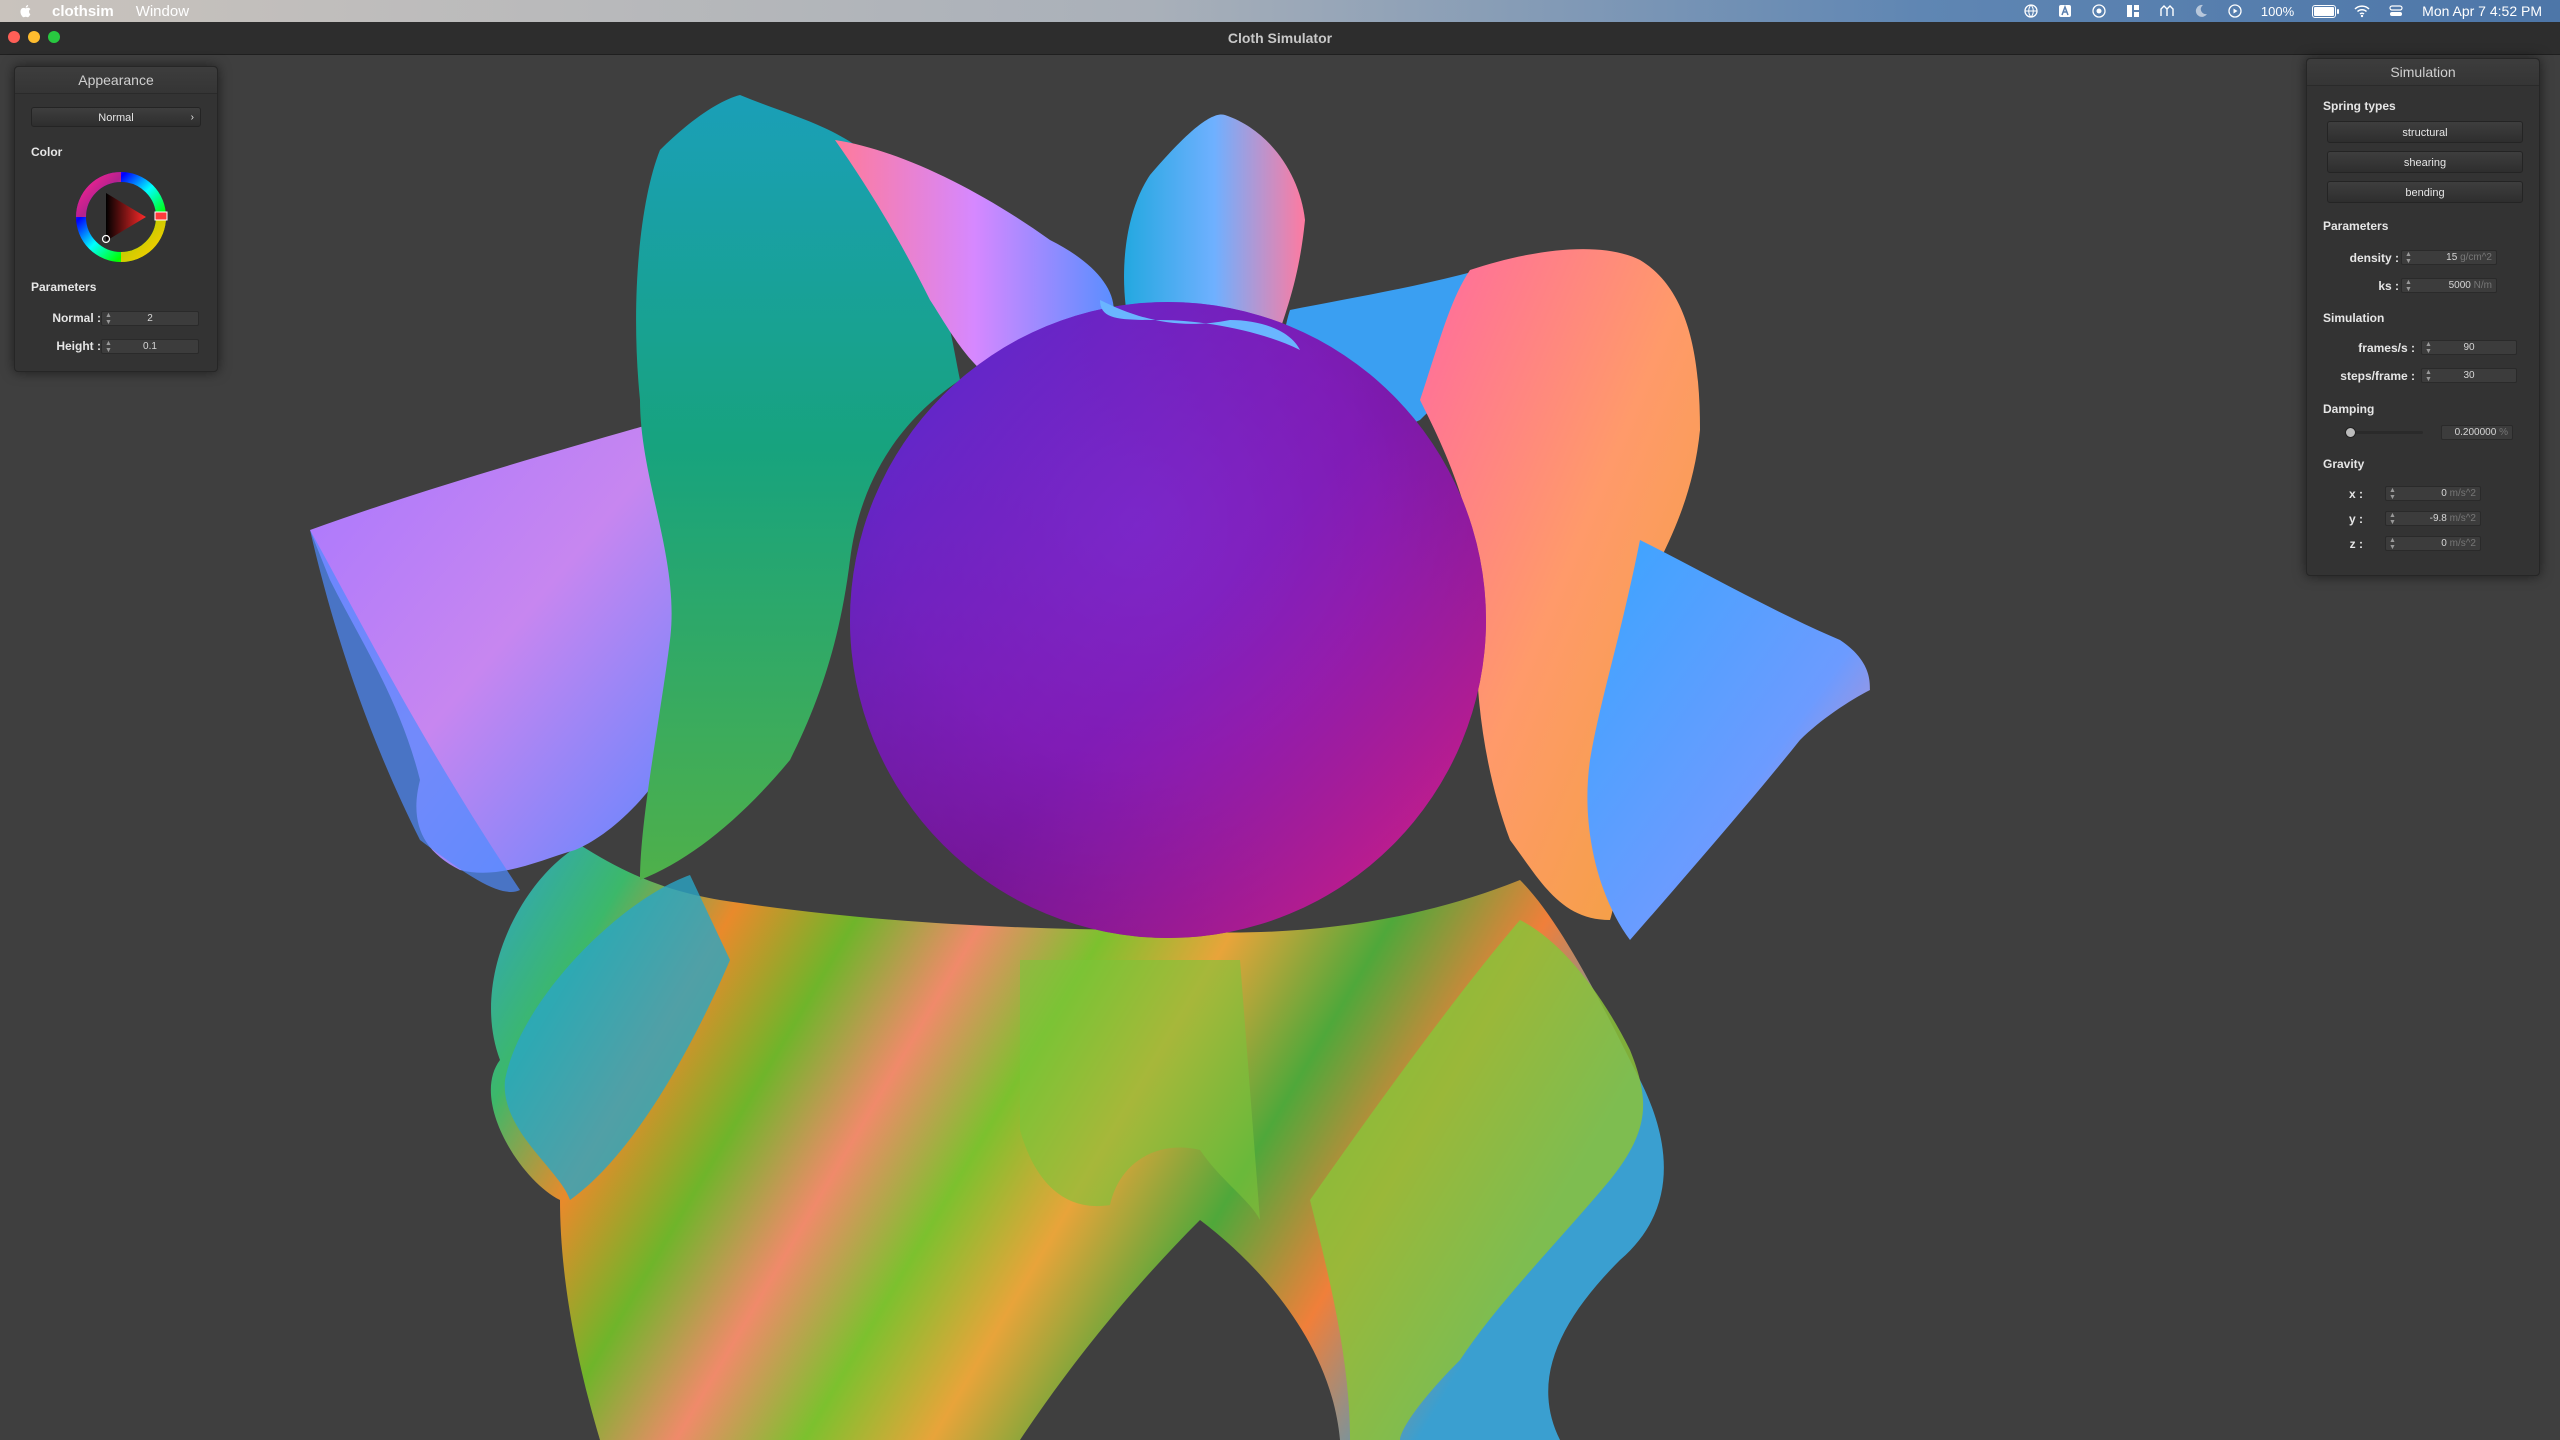  Describe the element at coordinates (2344, 464) in the screenshot. I see `gravity-label: Gravity` at that location.